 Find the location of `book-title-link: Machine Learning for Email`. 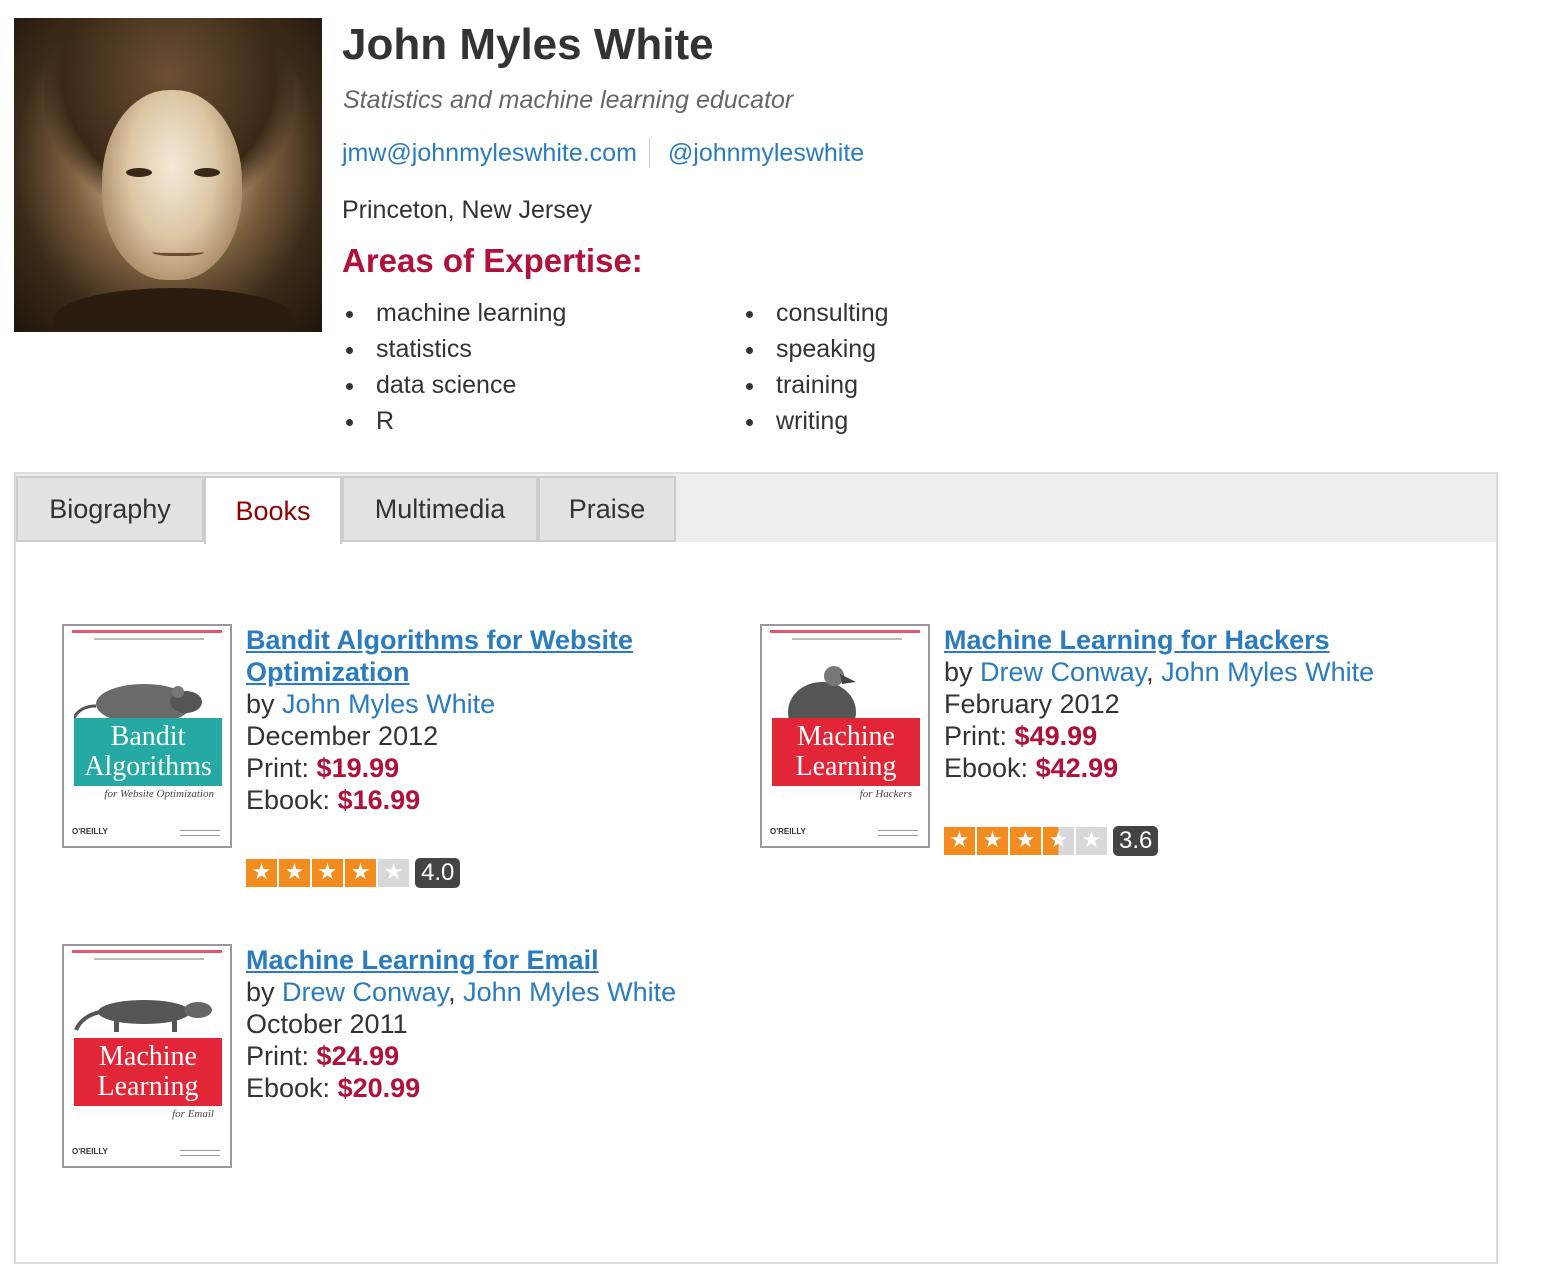

book-title-link: Machine Learning for Email is located at coordinates (506, 960).